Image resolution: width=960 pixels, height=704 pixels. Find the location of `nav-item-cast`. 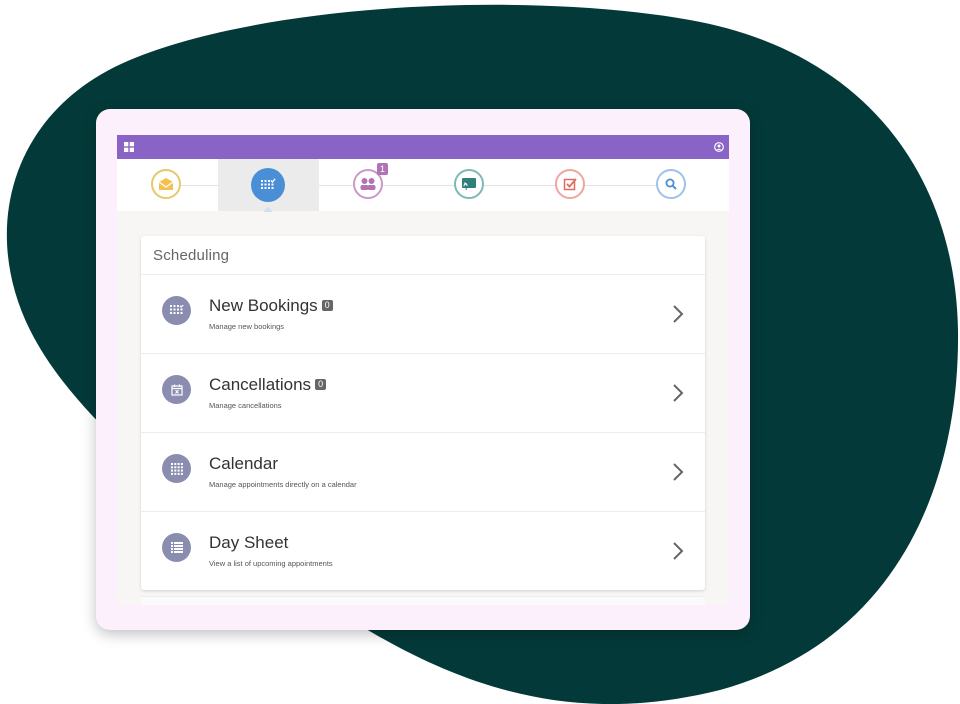

nav-item-cast is located at coordinates (470, 185).